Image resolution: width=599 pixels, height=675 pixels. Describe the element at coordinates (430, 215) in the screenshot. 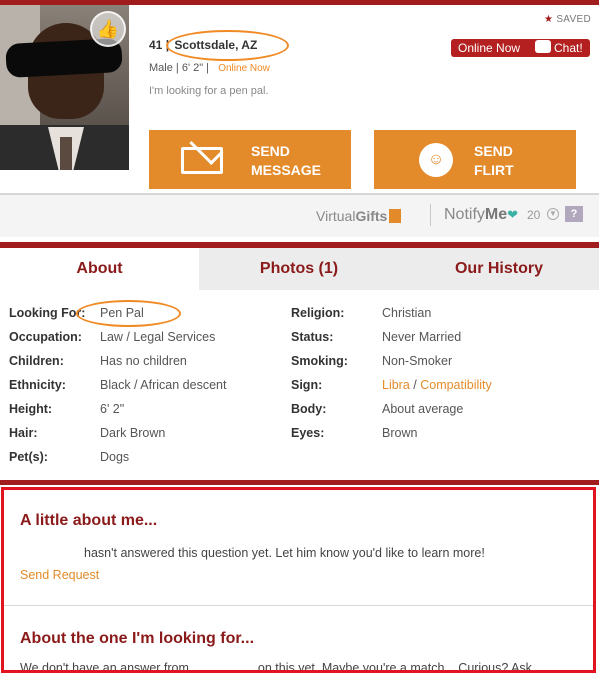

I see `separator-line` at that location.